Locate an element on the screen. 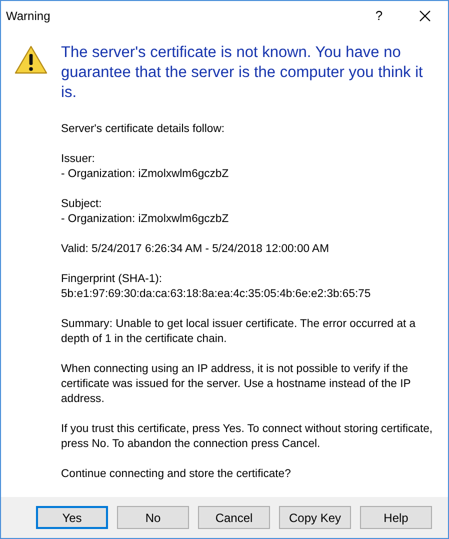 The image size is (449, 539). message-text: If you trust this certificate, press Yes. To connect without storing certificate, press No. To abandon the connection press Cancel. is located at coordinates (247, 437).